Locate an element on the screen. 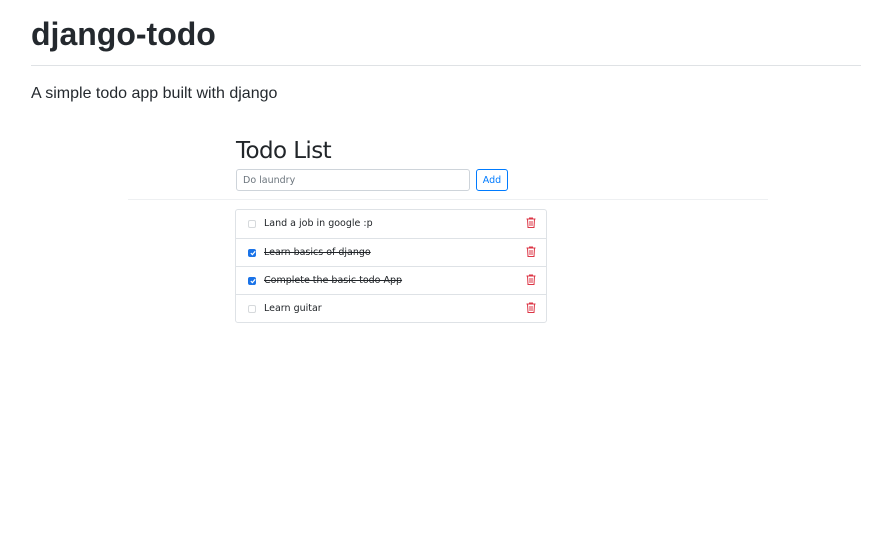 The height and width of the screenshot is (554, 883). page-description: A simple todo app built with django is located at coordinates (154, 93).